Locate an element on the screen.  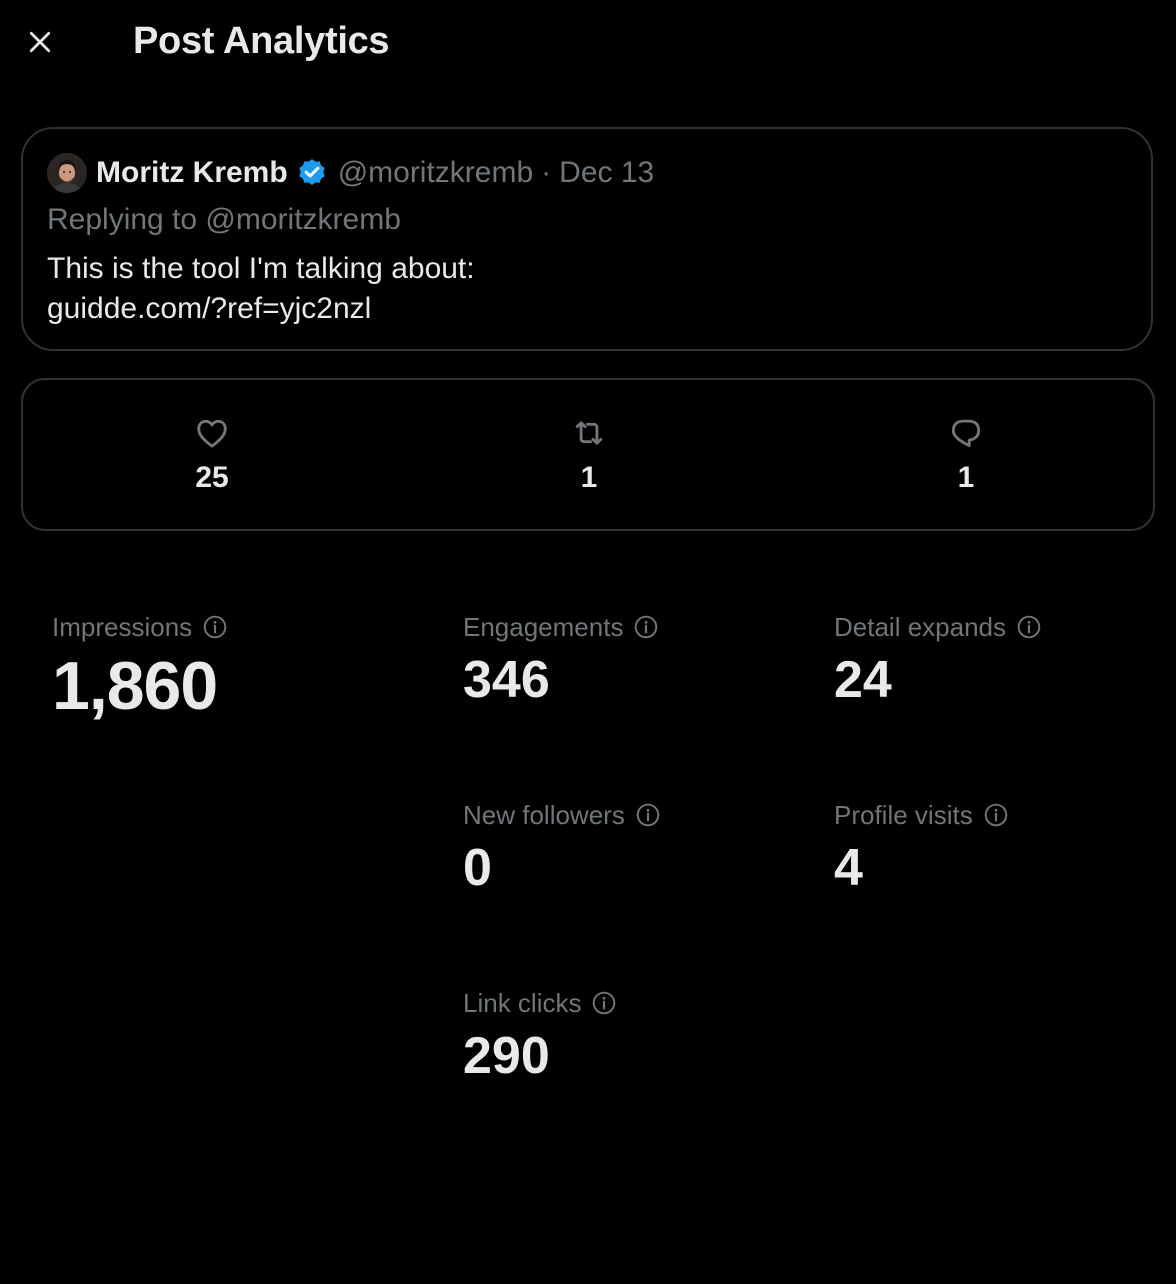
post-text: This is the tool I'm talking about: is located at coordinates (261, 268).